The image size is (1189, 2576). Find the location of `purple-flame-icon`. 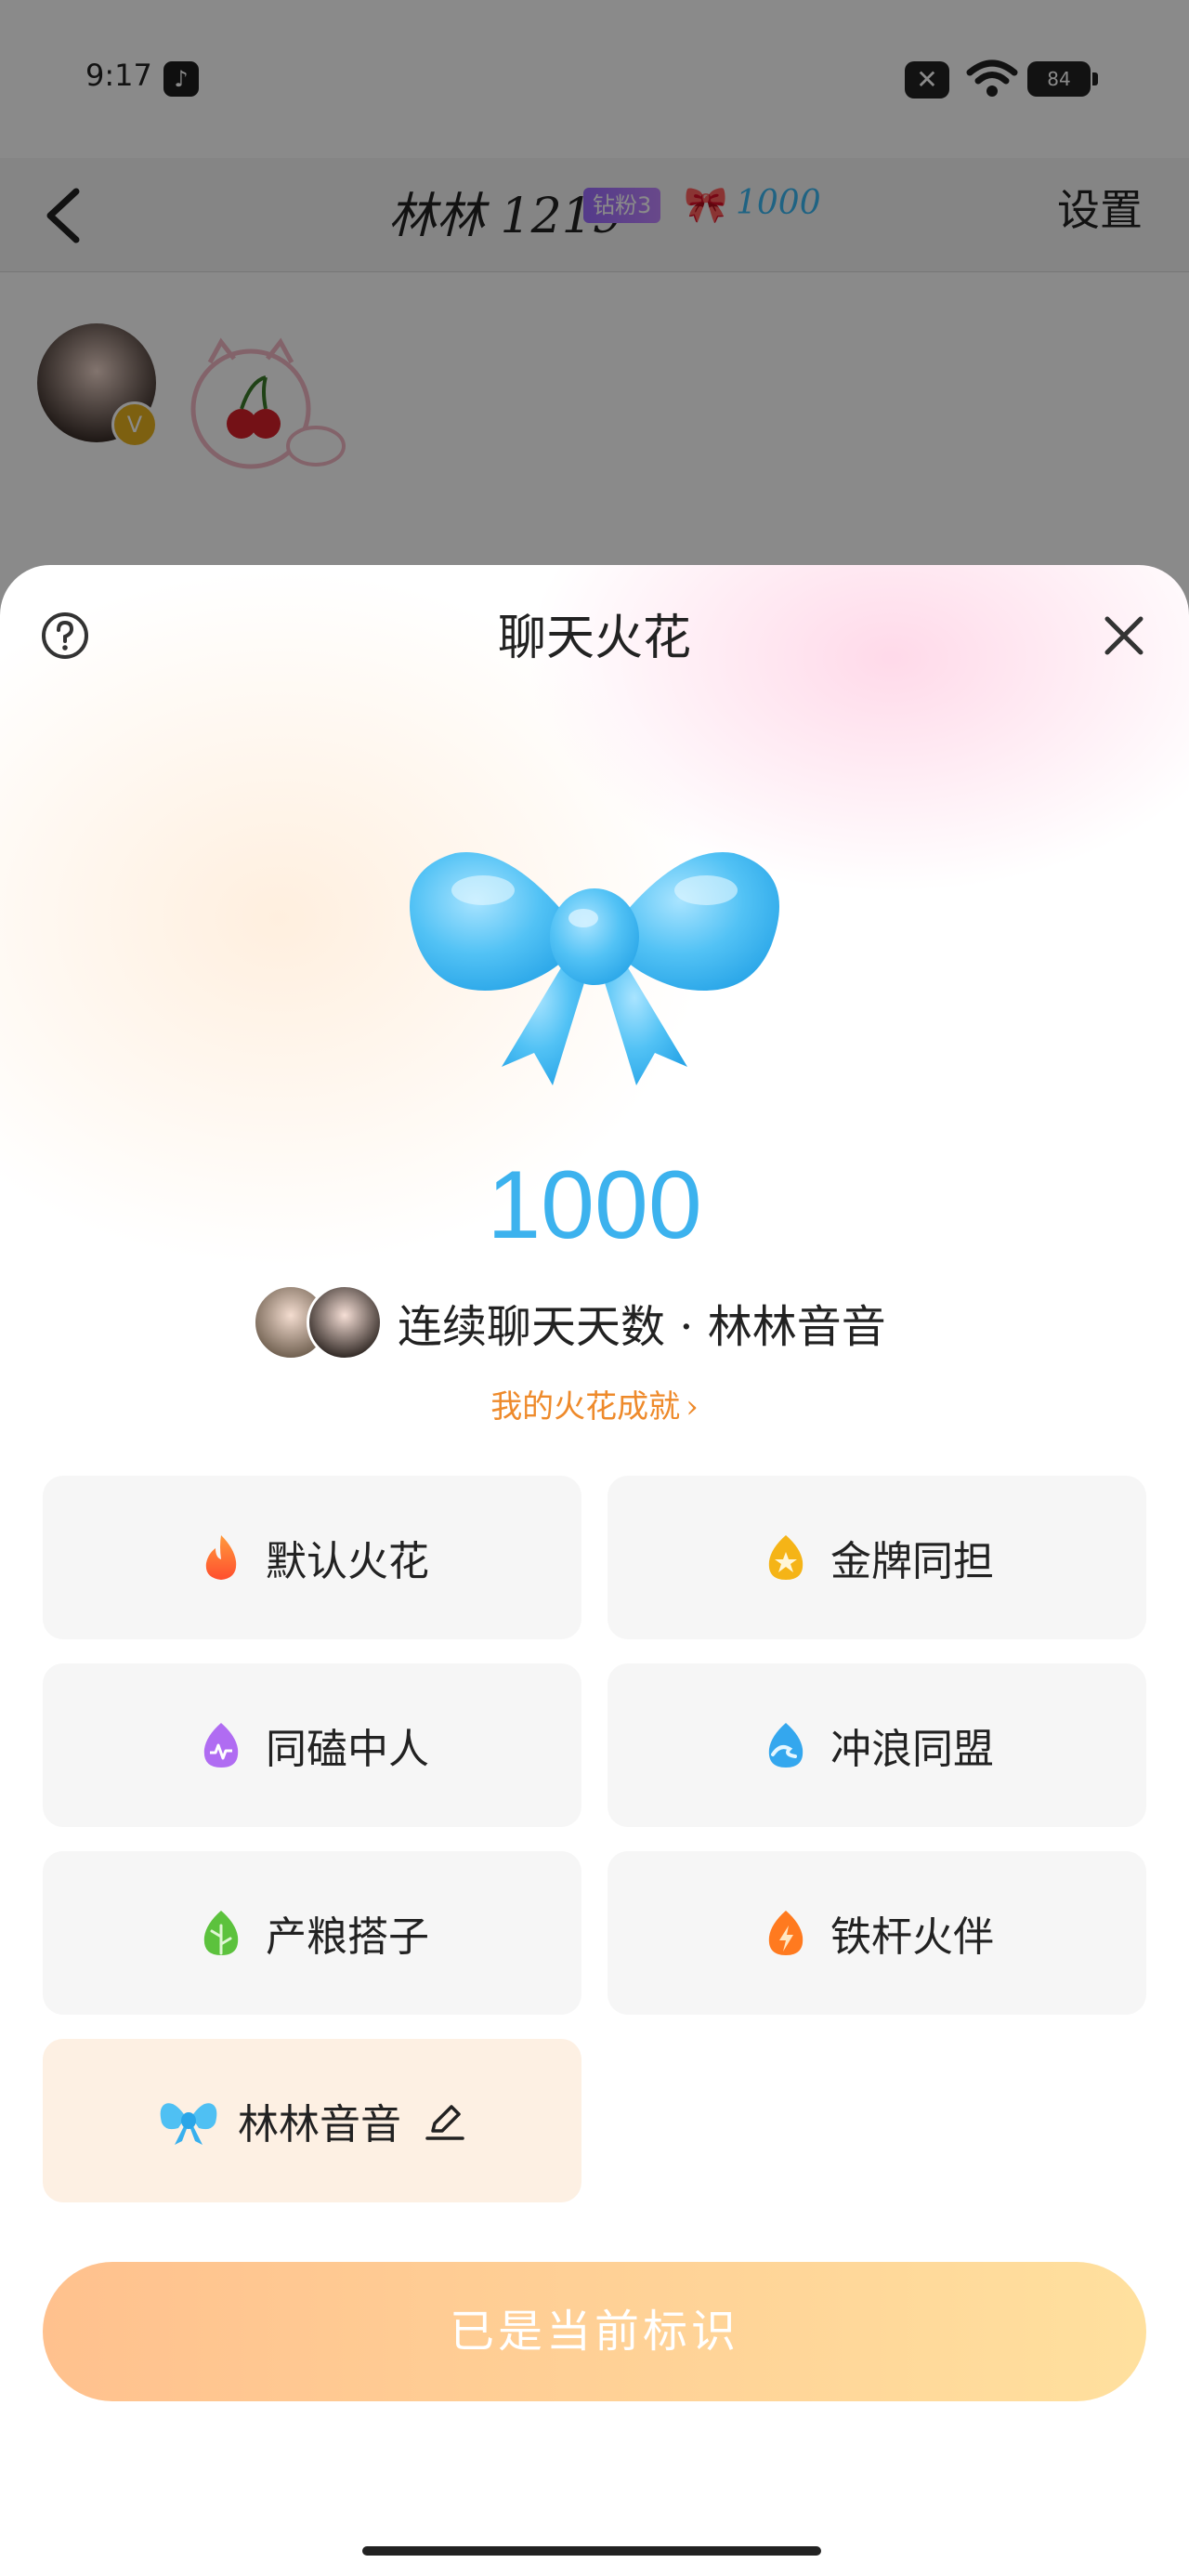

purple-flame-icon is located at coordinates (221, 1745).